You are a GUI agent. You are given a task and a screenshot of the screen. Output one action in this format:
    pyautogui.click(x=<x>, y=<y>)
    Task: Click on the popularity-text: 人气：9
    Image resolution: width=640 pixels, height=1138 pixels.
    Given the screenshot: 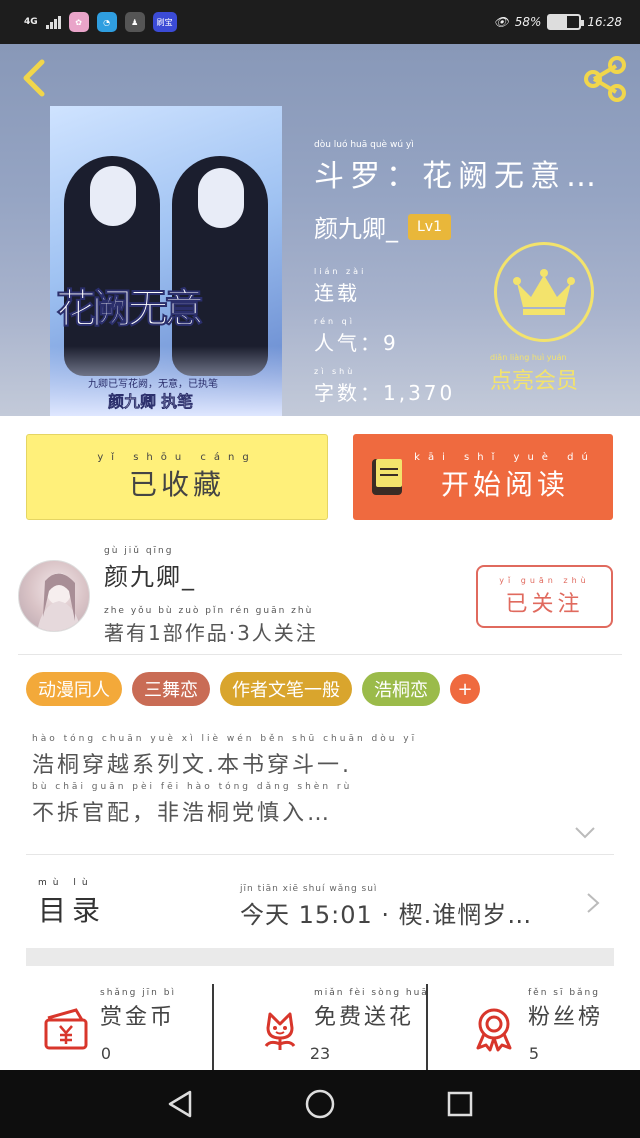 What is the action you would take?
    pyautogui.click(x=356, y=343)
    